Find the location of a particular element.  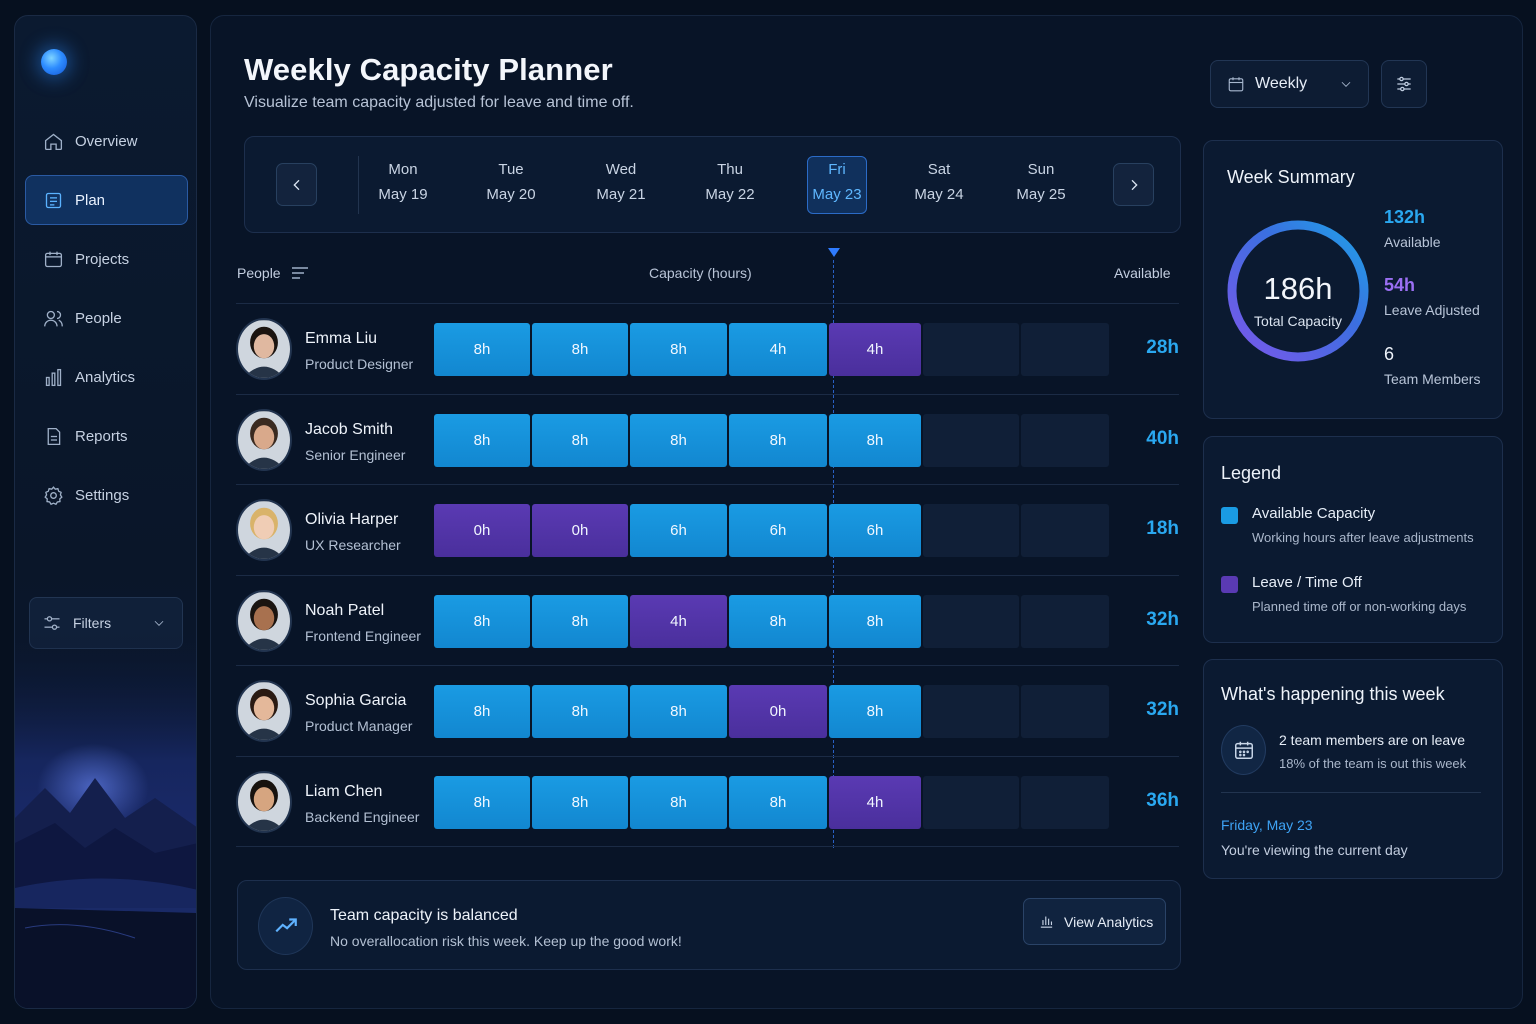

sidebar-item-label: Plan is located at coordinates (90, 200).